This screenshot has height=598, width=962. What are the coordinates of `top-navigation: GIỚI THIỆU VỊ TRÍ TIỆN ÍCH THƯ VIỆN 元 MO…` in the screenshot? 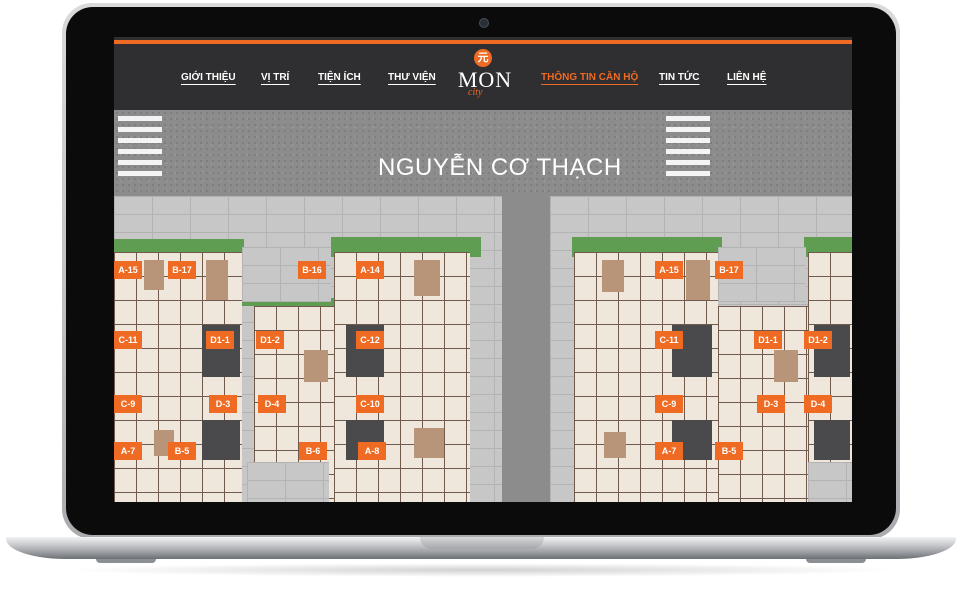 It's located at (483, 73).